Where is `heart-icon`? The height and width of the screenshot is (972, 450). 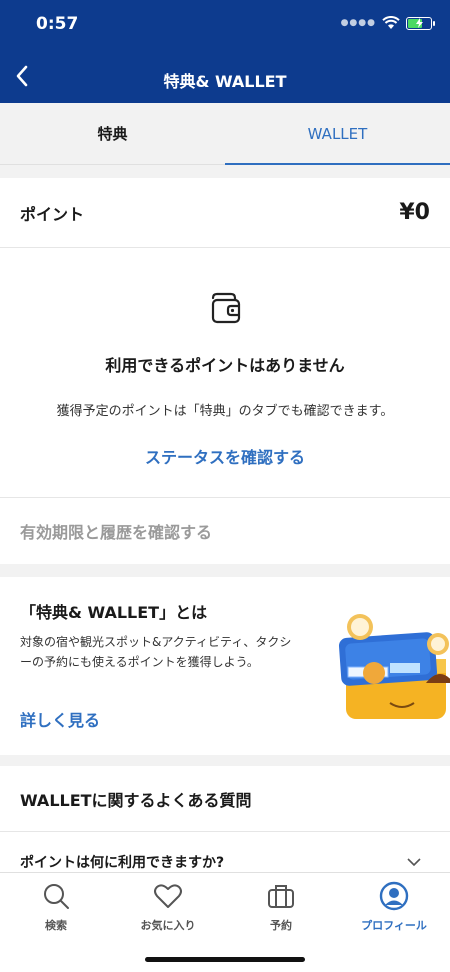 heart-icon is located at coordinates (168, 896).